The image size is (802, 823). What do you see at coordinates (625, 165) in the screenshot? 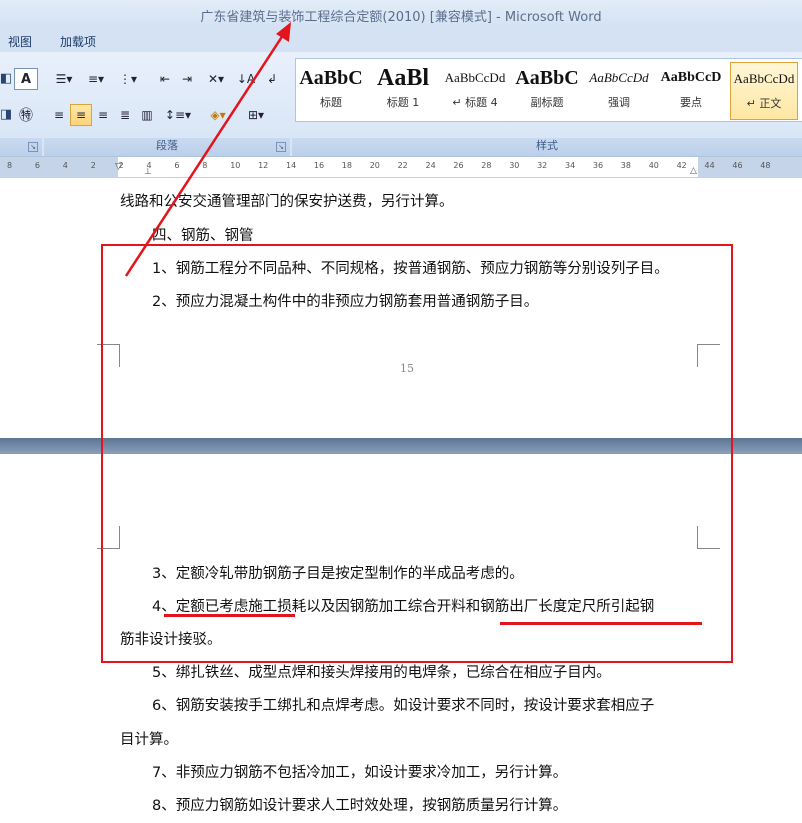
I see `ruler-number: 38` at bounding box center [625, 165].